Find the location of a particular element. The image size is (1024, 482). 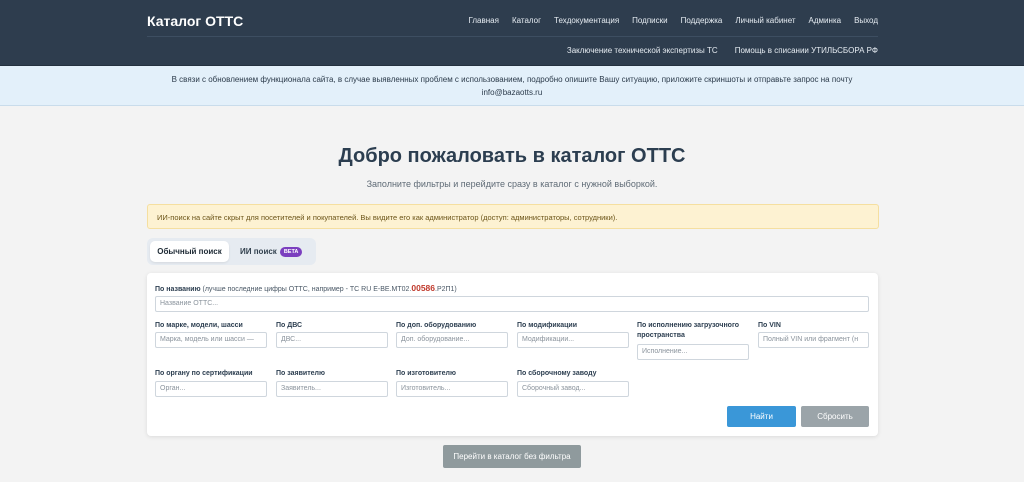

hint-highlight: 00586 is located at coordinates (423, 288).